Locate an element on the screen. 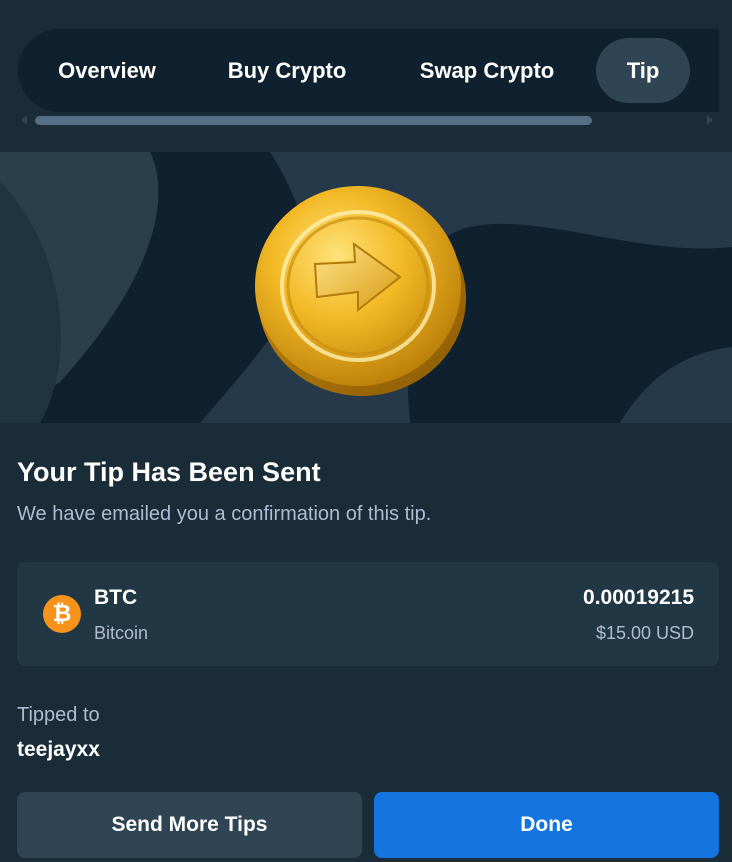 The width and height of the screenshot is (732, 862). scroll-right-arrow-icon is located at coordinates (710, 120).